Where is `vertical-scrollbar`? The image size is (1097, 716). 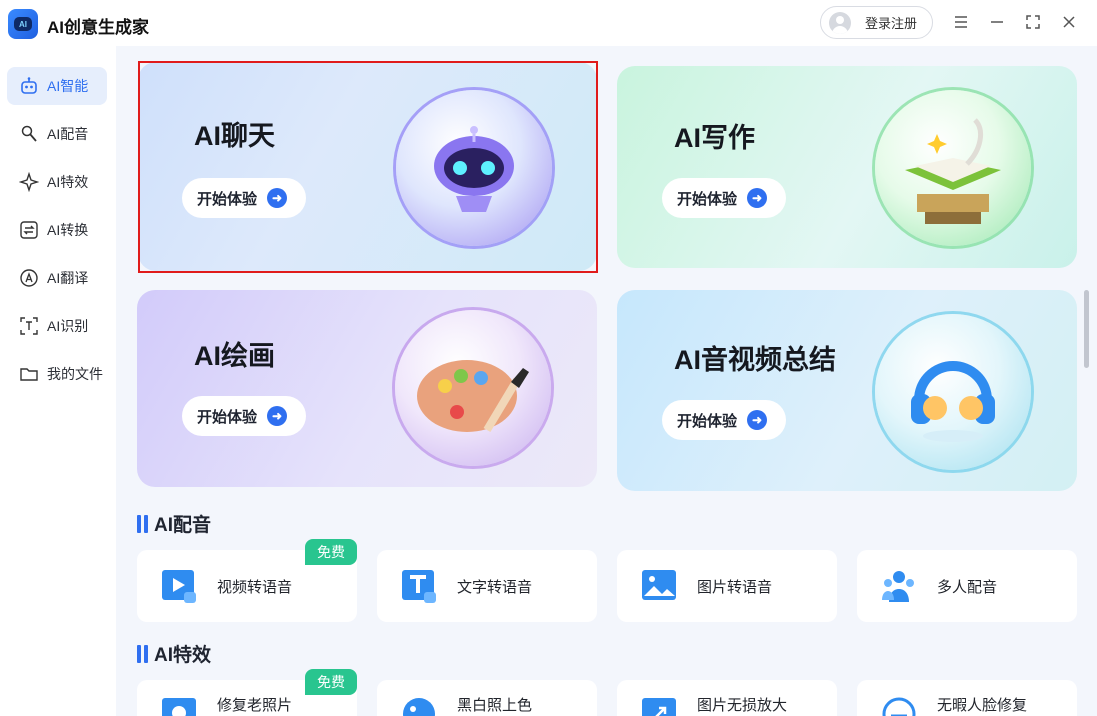 vertical-scrollbar is located at coordinates (1086, 329).